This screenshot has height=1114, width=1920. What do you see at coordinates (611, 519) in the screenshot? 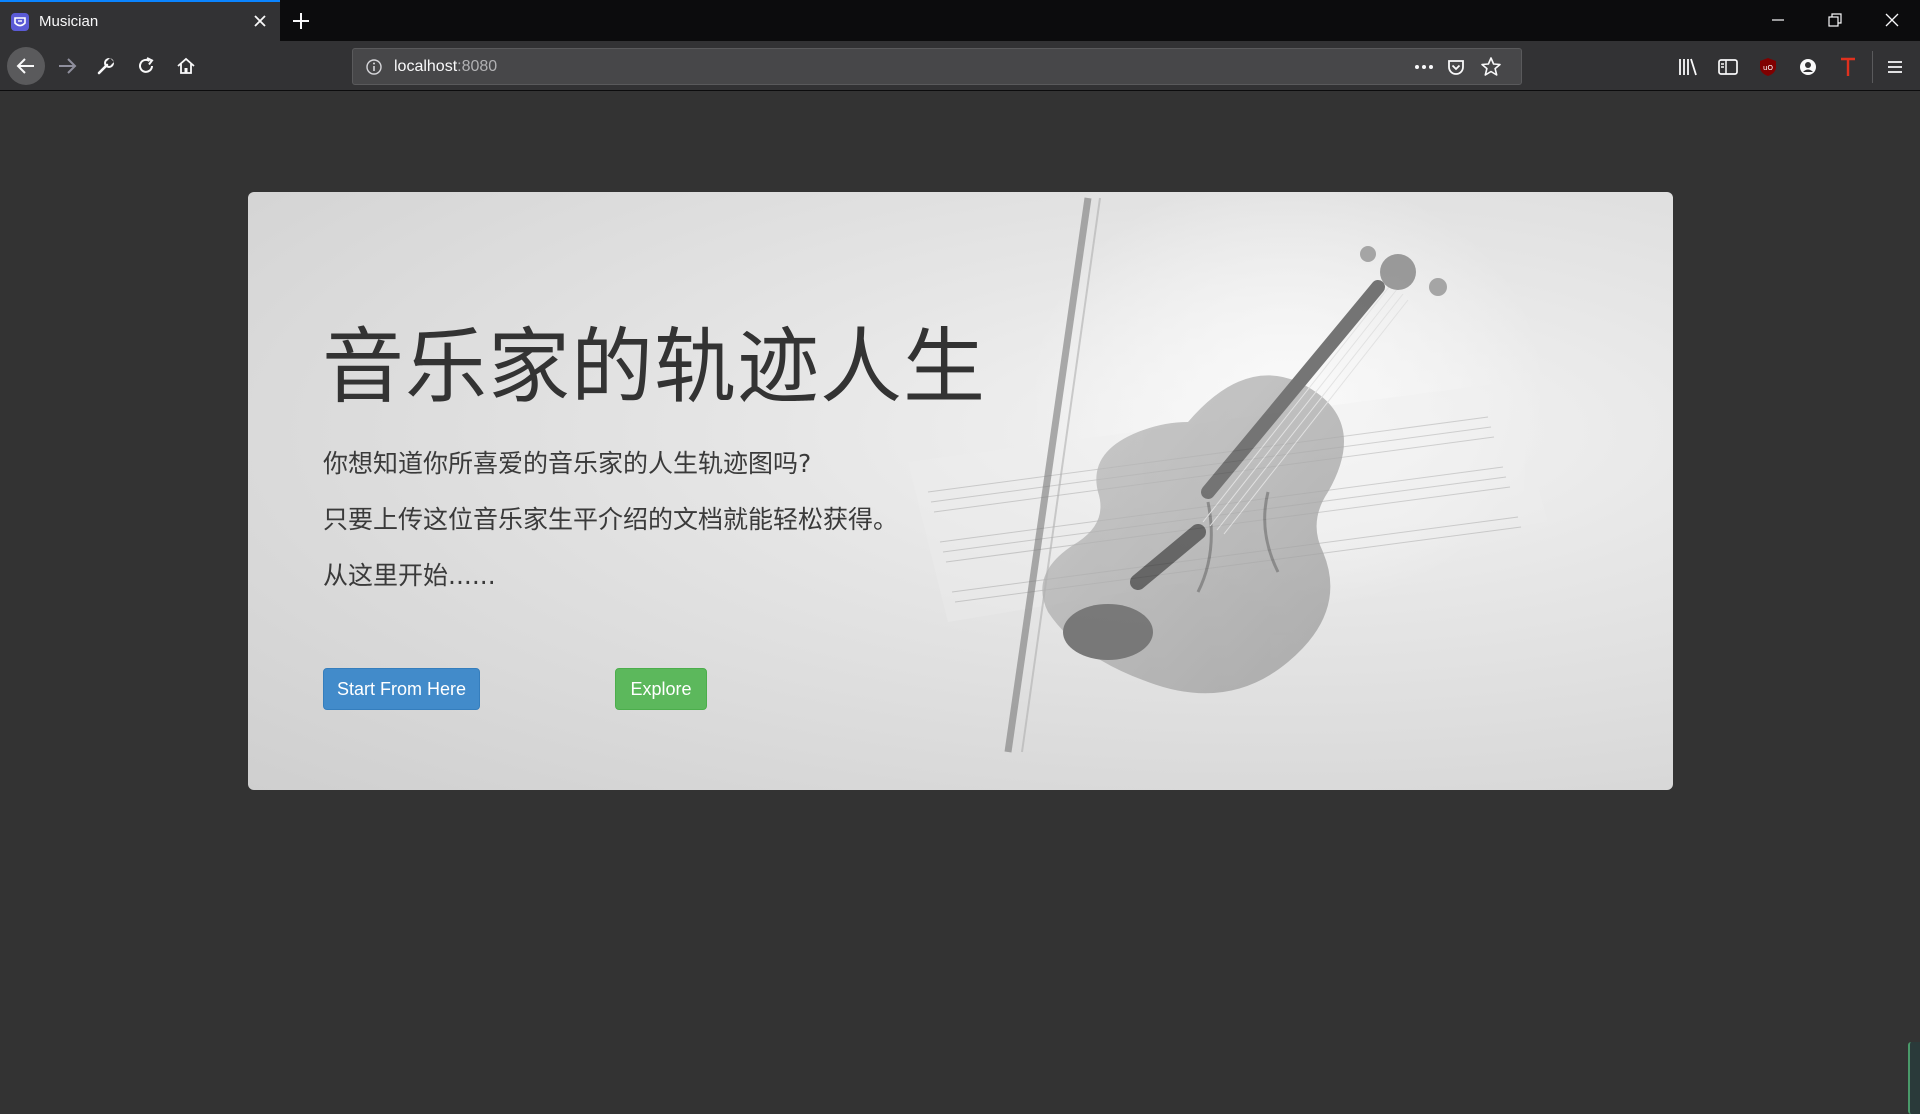
I see `hero-text-line-2: 只要上传这位音乐家生平介绍的文档就能轻松获得。` at bounding box center [611, 519].